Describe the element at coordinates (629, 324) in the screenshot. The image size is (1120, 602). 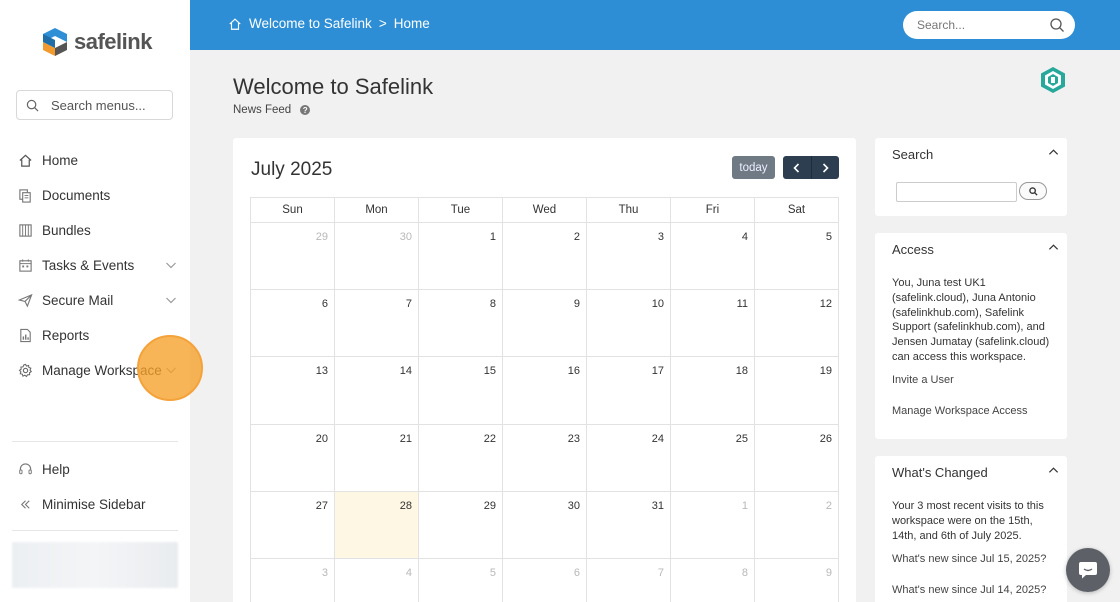
I see `calendar-day: 10` at that location.